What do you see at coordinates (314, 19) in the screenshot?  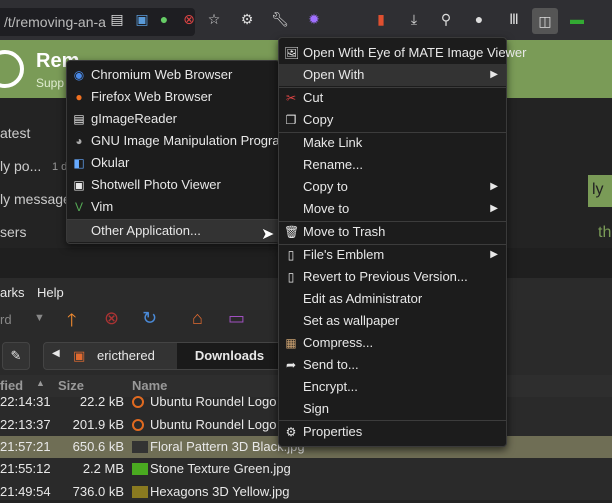 I see `extension-gear-icon: ✹` at bounding box center [314, 19].